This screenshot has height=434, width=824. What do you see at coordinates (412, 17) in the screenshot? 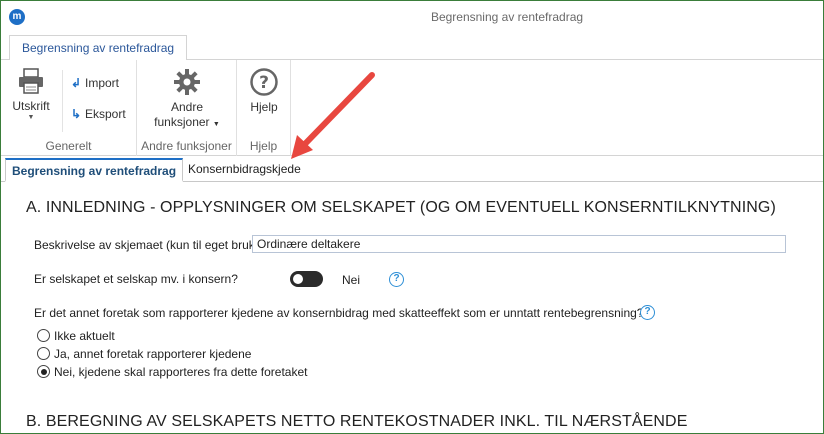
I see `title-bar: m Begrensning av rentefradrag` at bounding box center [412, 17].